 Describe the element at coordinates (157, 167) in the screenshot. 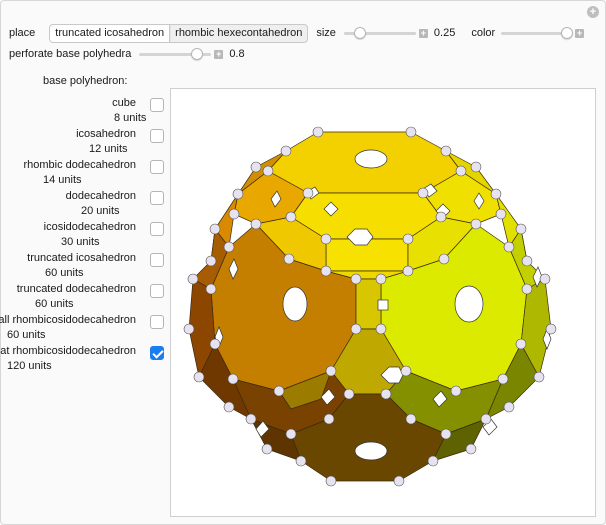

I see `checkbox-rhombic-dodecahedron` at that location.